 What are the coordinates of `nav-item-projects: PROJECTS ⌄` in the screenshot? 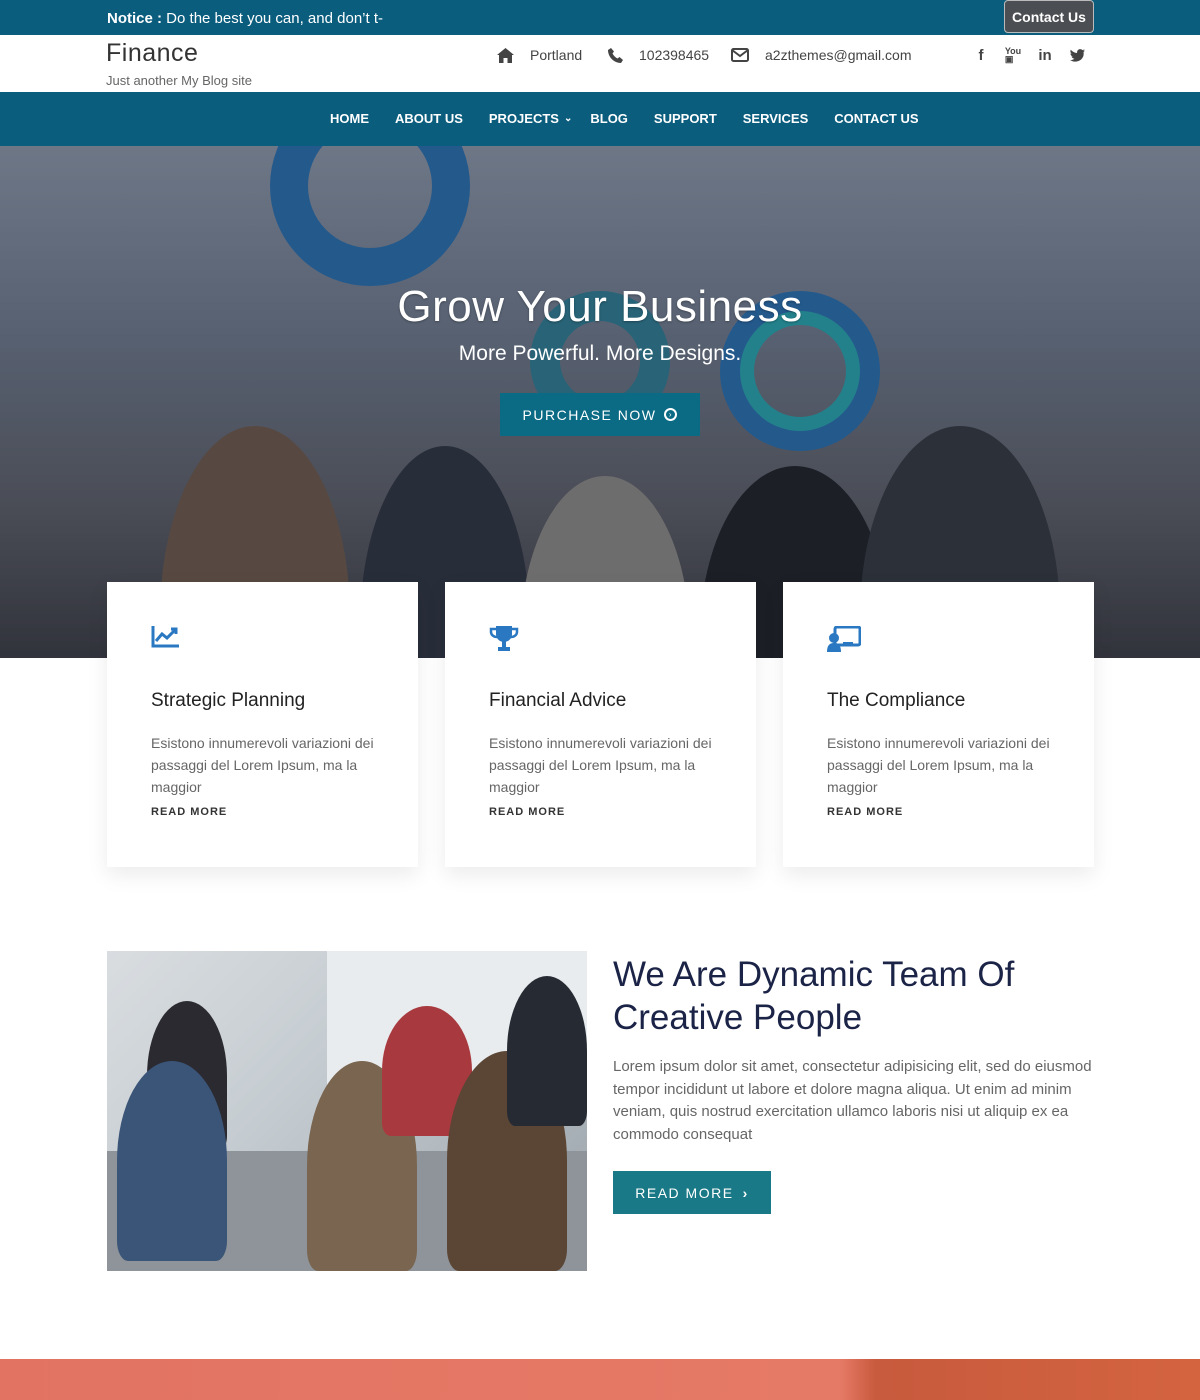 It's located at (530, 118).